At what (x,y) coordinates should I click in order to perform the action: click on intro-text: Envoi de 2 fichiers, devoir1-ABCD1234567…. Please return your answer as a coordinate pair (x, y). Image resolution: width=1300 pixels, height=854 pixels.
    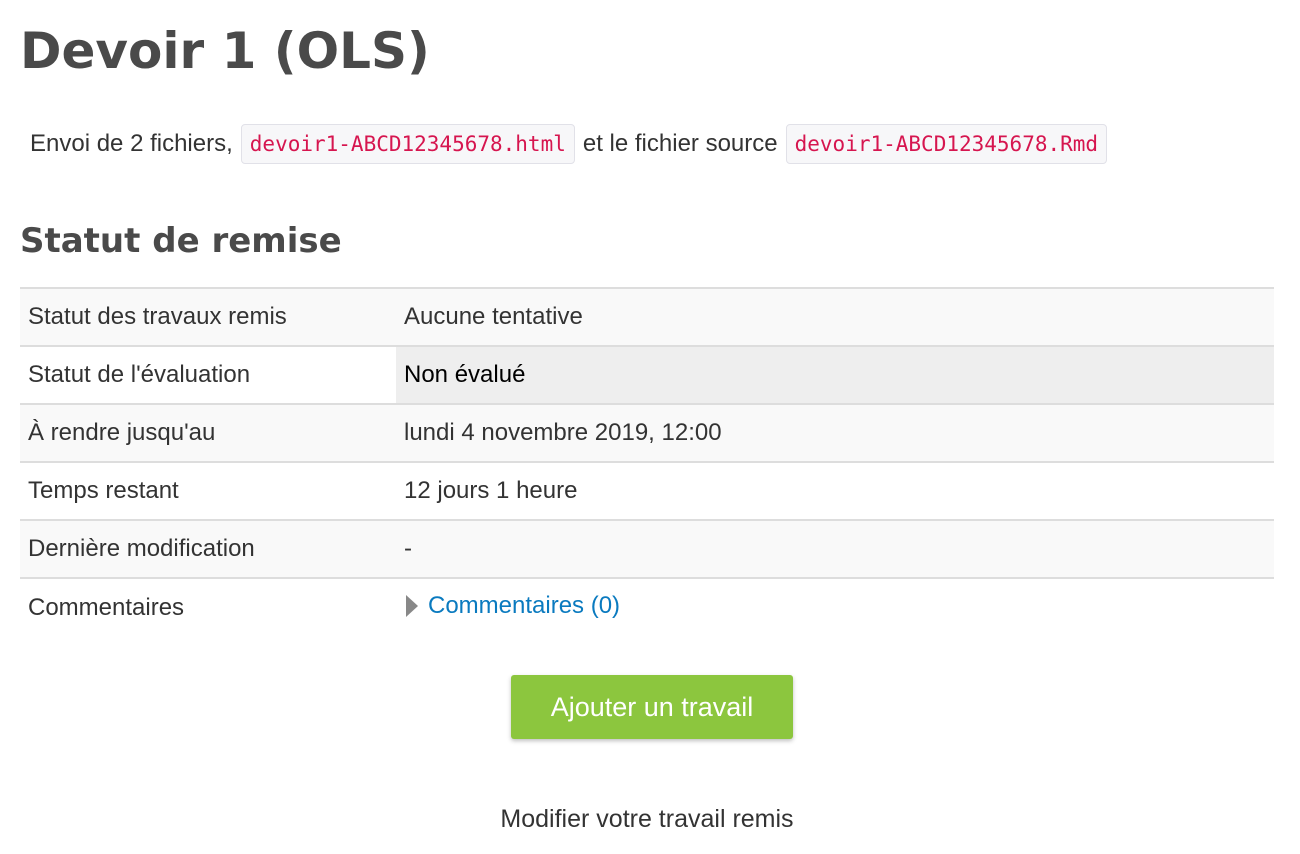
    Looking at the image, I should click on (572, 144).